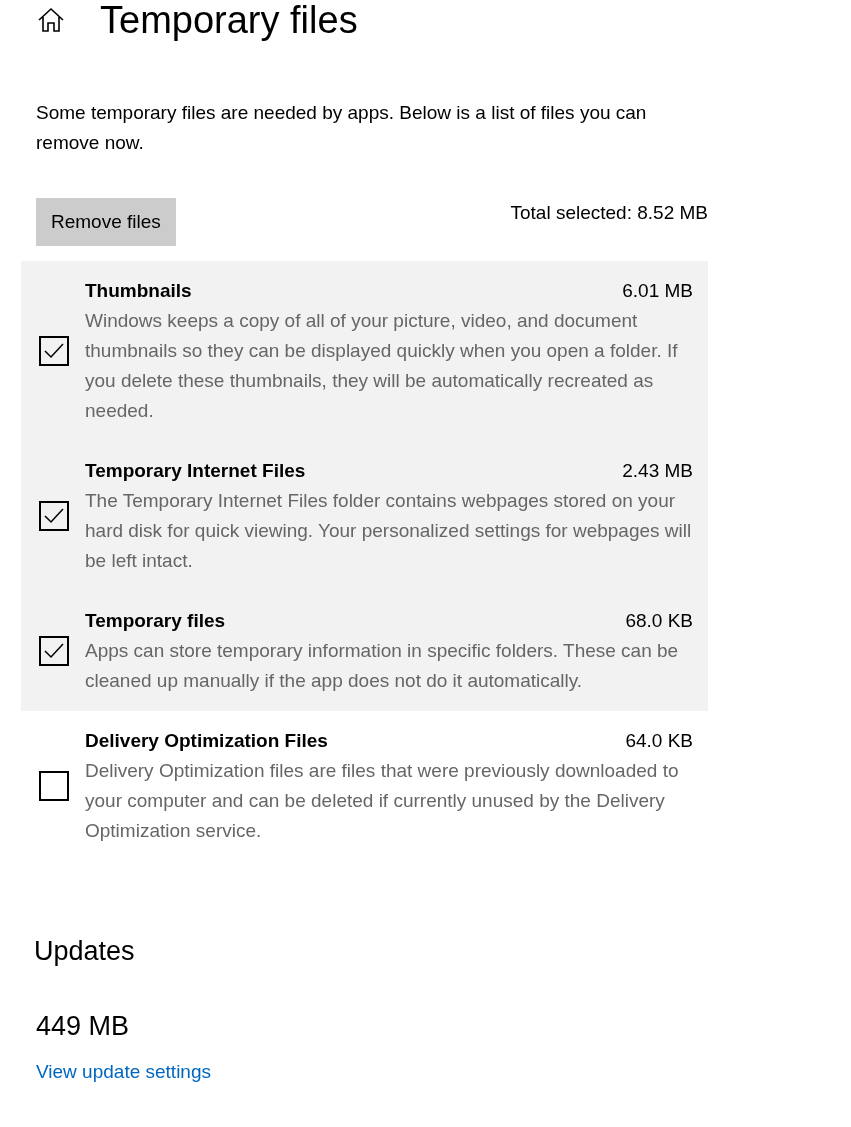 The image size is (851, 1127). I want to click on item-title: Temporary Internet Files, so click(195, 471).